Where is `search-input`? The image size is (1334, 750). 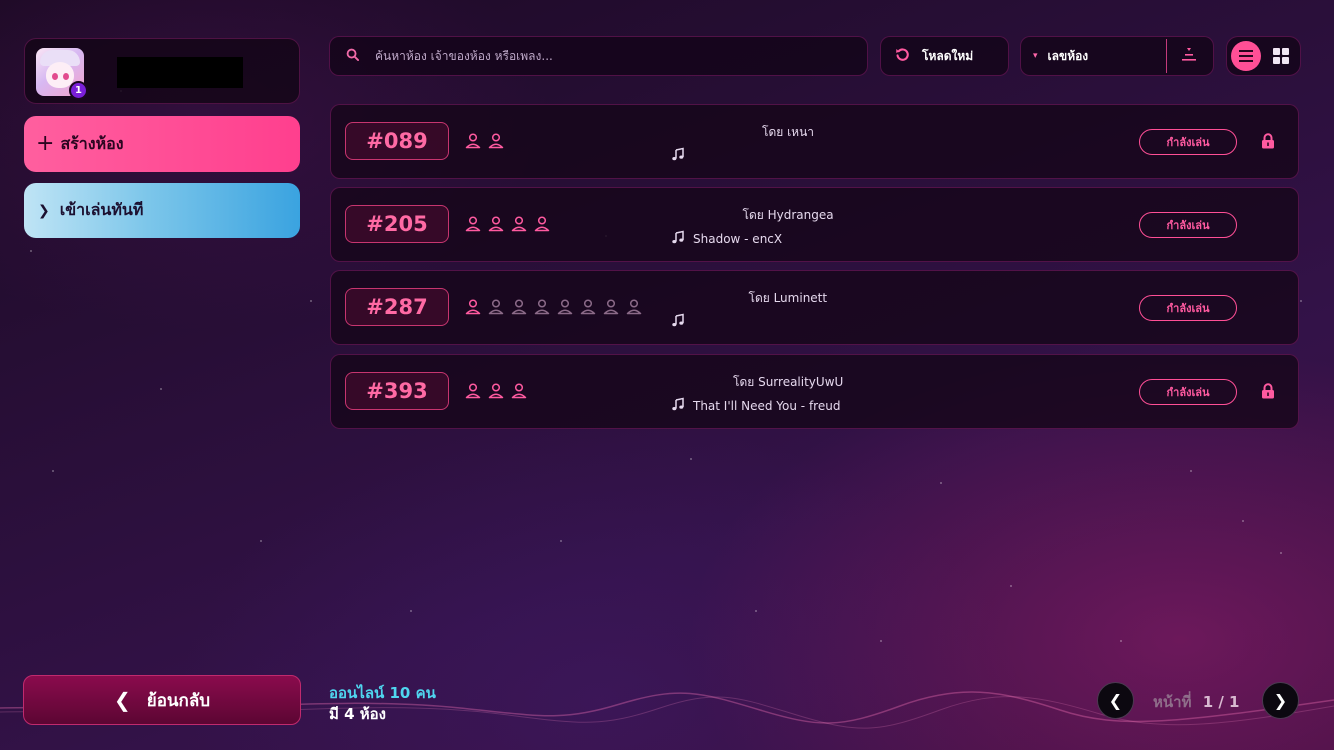 search-input is located at coordinates (610, 56).